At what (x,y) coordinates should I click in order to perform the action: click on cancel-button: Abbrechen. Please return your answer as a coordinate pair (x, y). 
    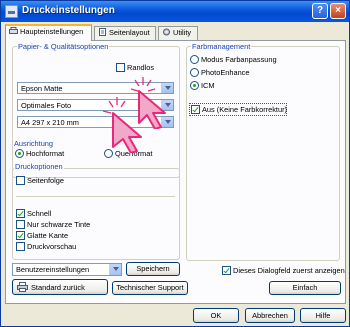
    Looking at the image, I should click on (270, 315).